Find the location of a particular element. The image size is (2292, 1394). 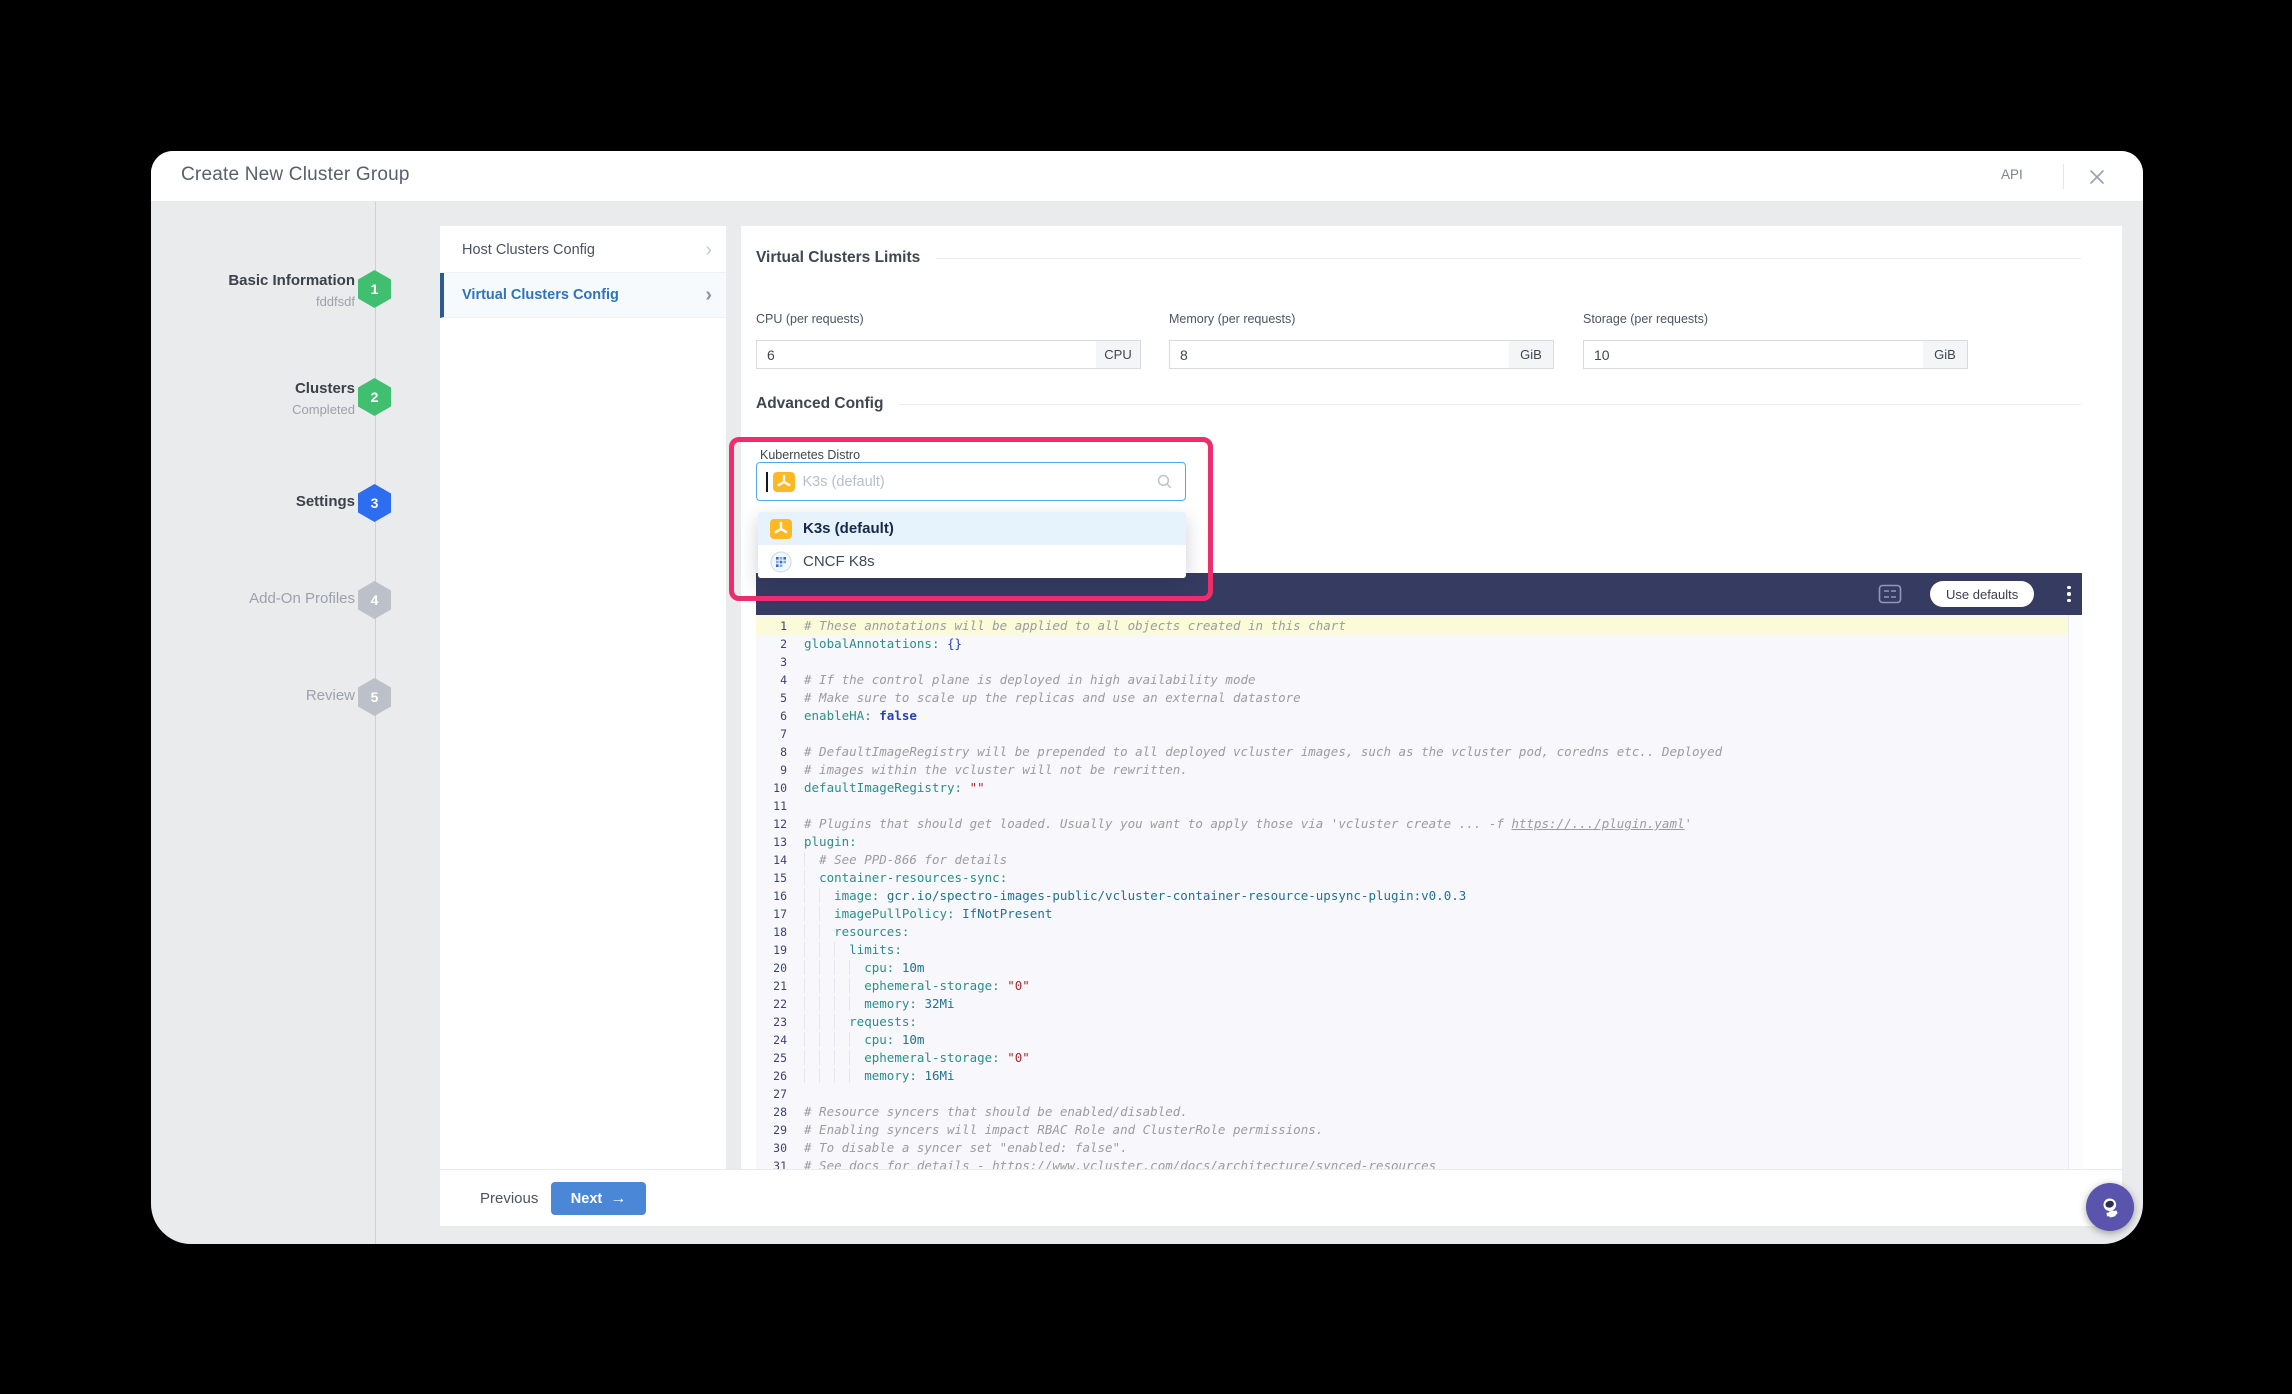

line-content: container-resources-sync: is located at coordinates (905, 878).